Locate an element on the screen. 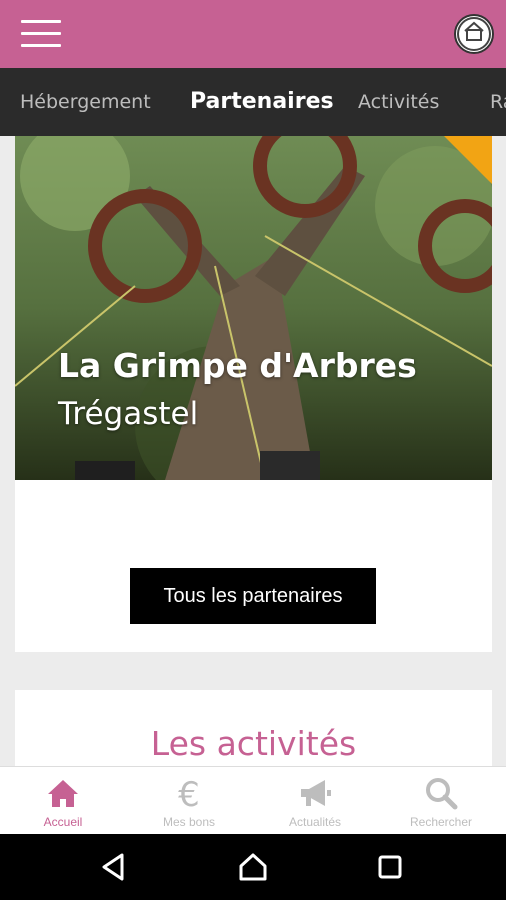  nav-rechercher: Rechercher is located at coordinates (441, 801).